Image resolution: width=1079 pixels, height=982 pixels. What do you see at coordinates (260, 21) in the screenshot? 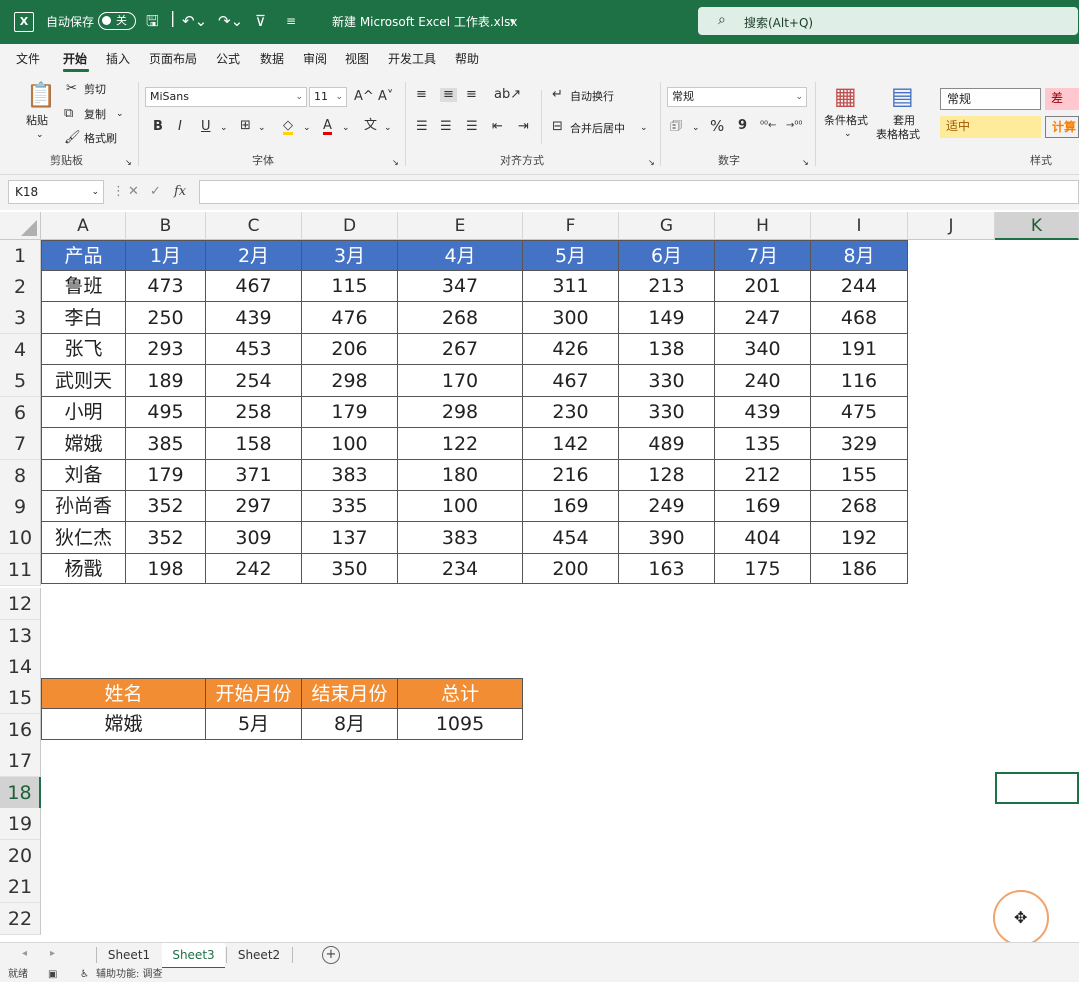
I see `filter-icon: ⊽` at bounding box center [260, 21].